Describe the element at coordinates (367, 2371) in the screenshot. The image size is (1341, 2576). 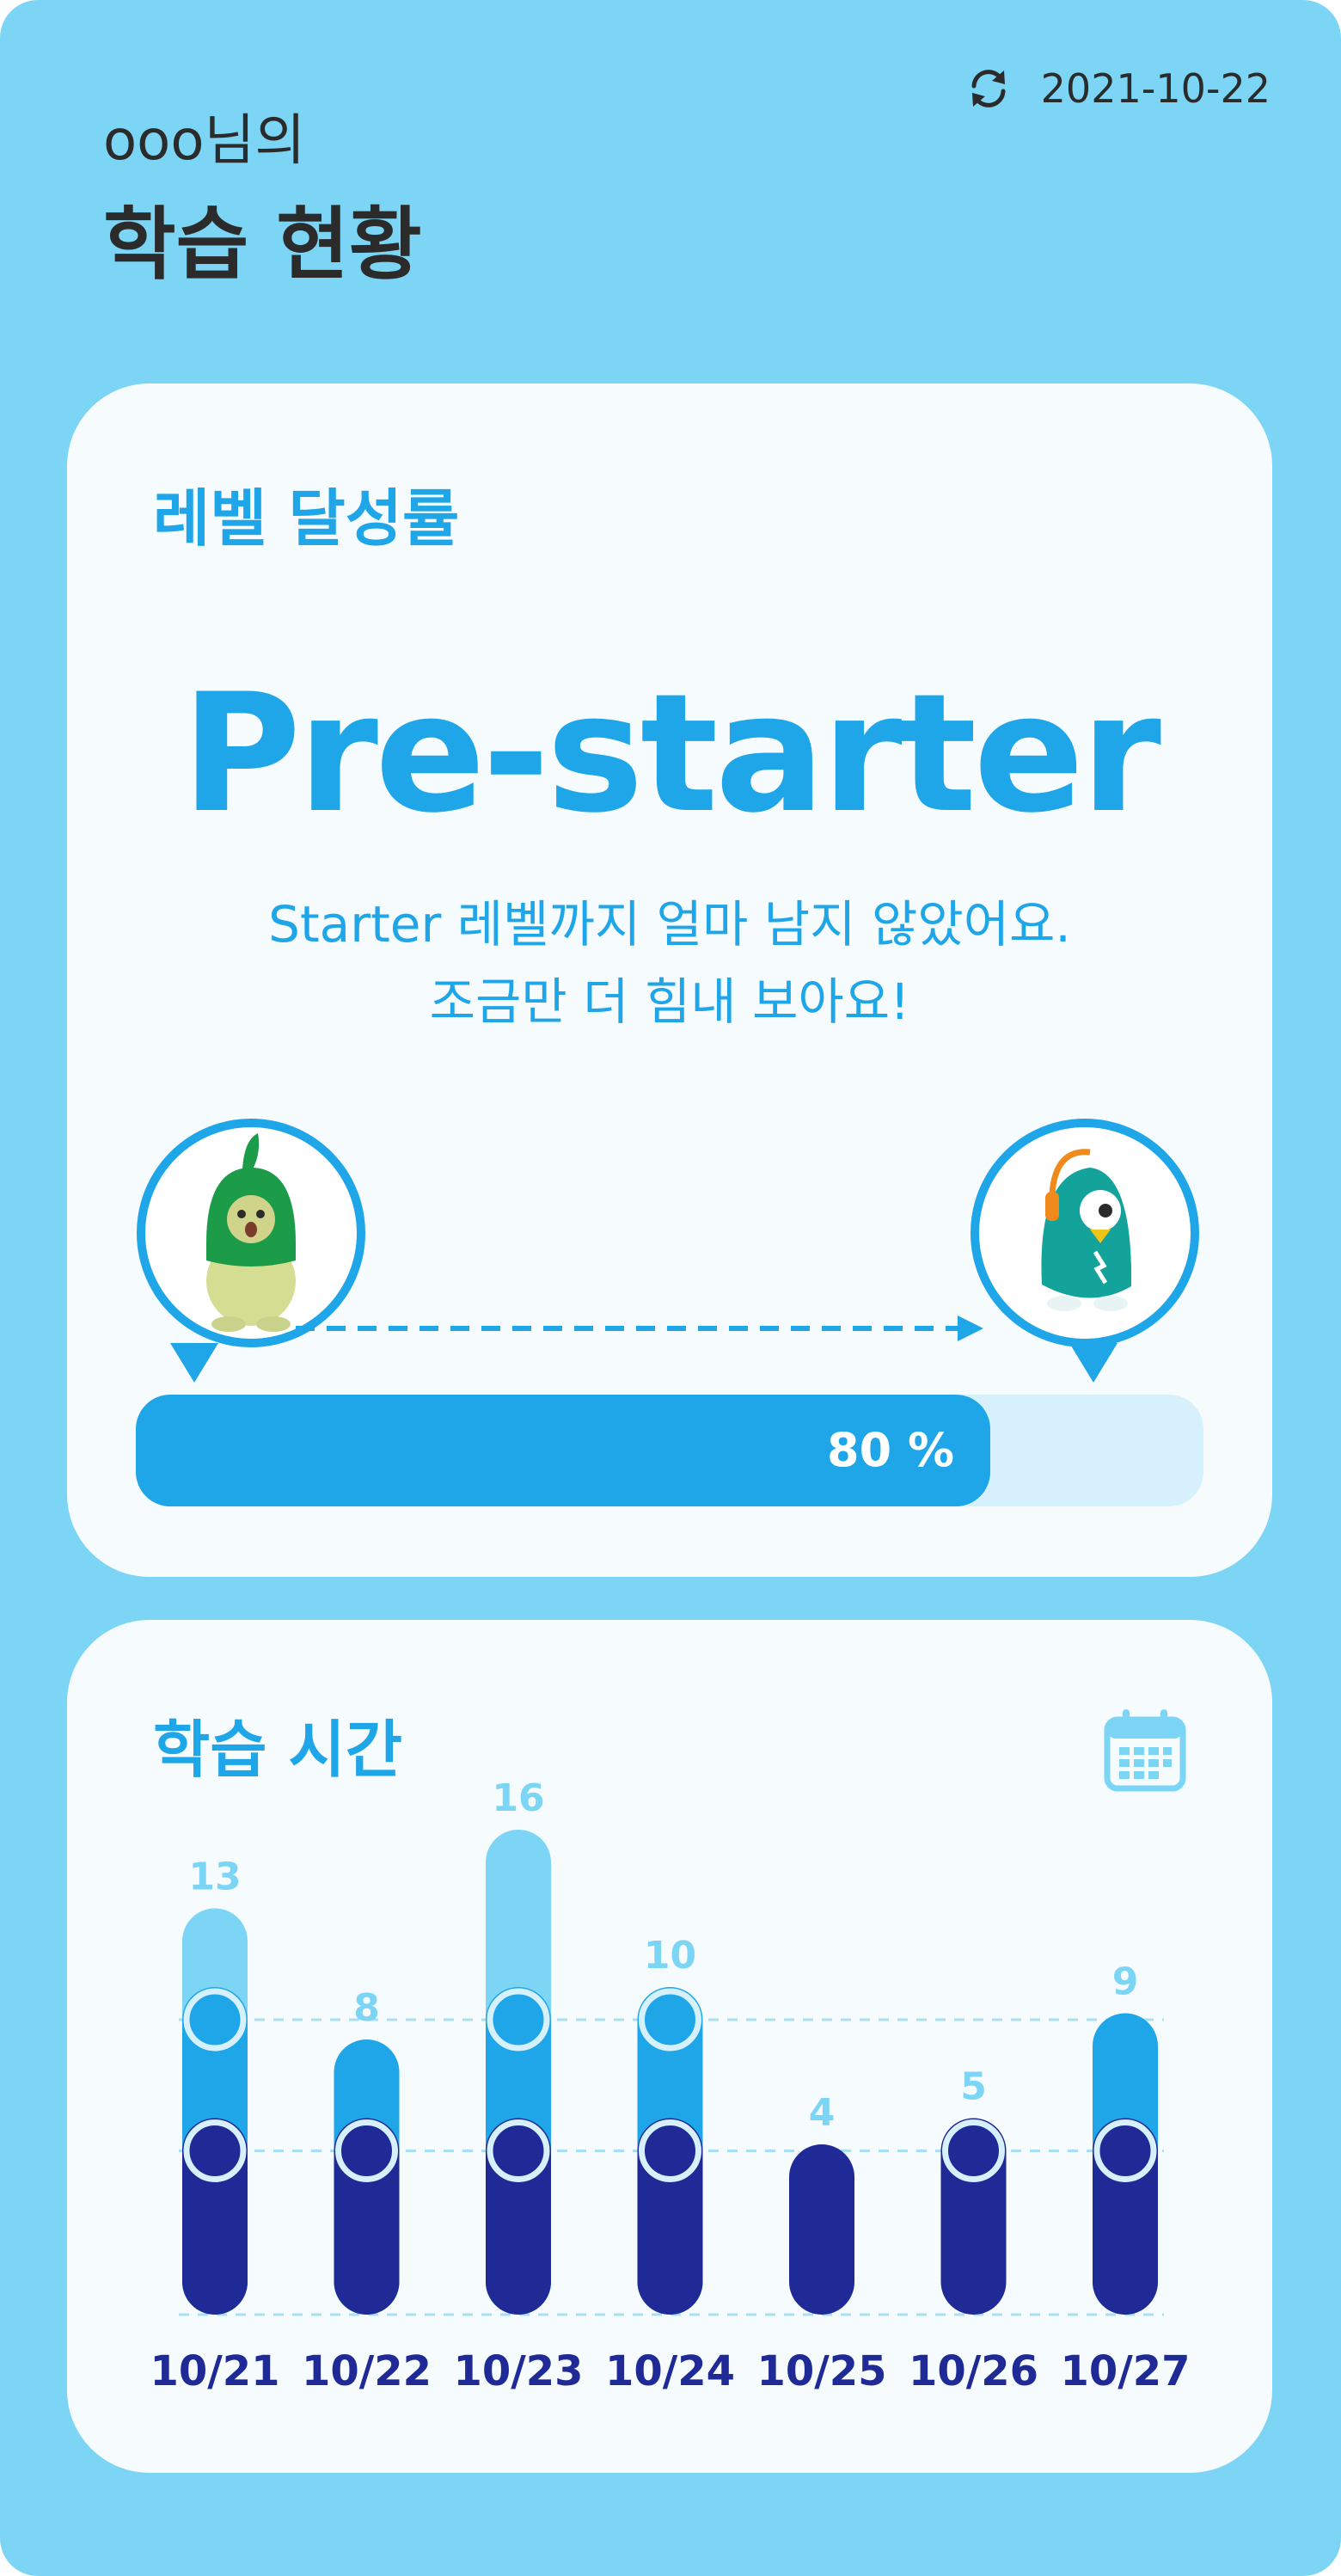
I see `bar-category-label: 10/22` at that location.